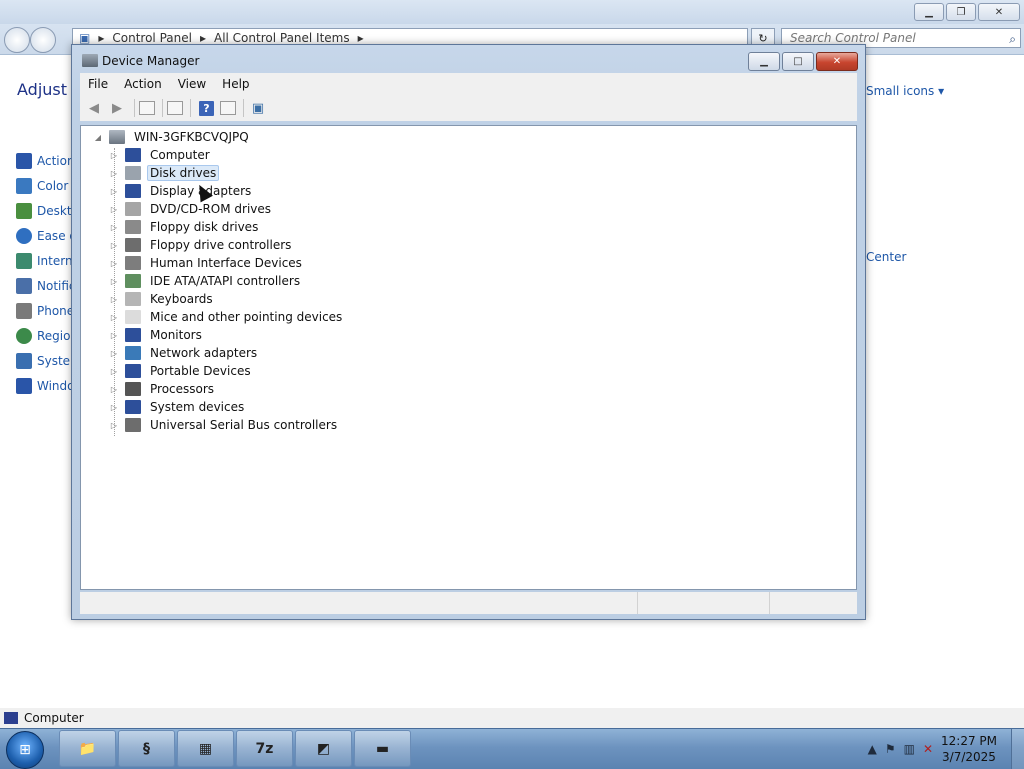  What do you see at coordinates (227, 299) in the screenshot?
I see `tree-item: ▷ Keyboards` at bounding box center [227, 299].